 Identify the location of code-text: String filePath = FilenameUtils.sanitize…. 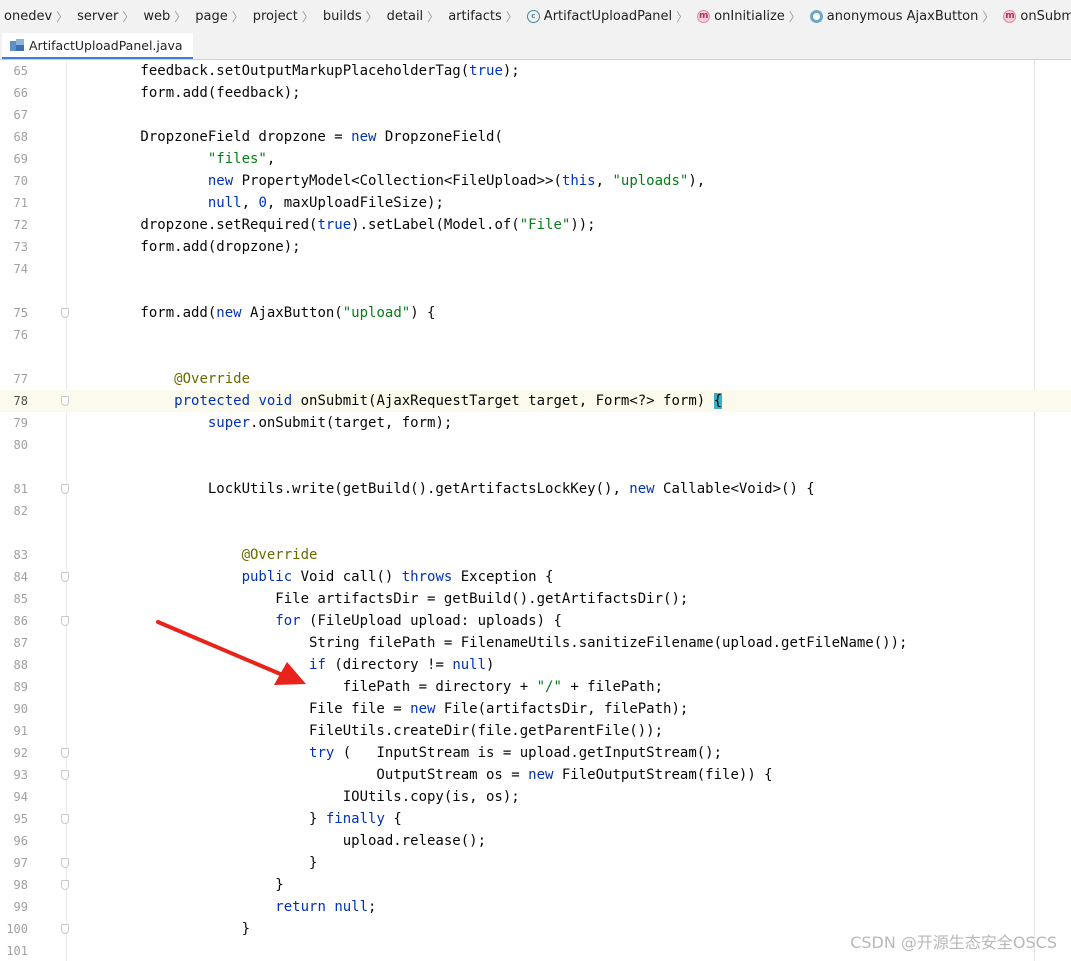
(490, 643).